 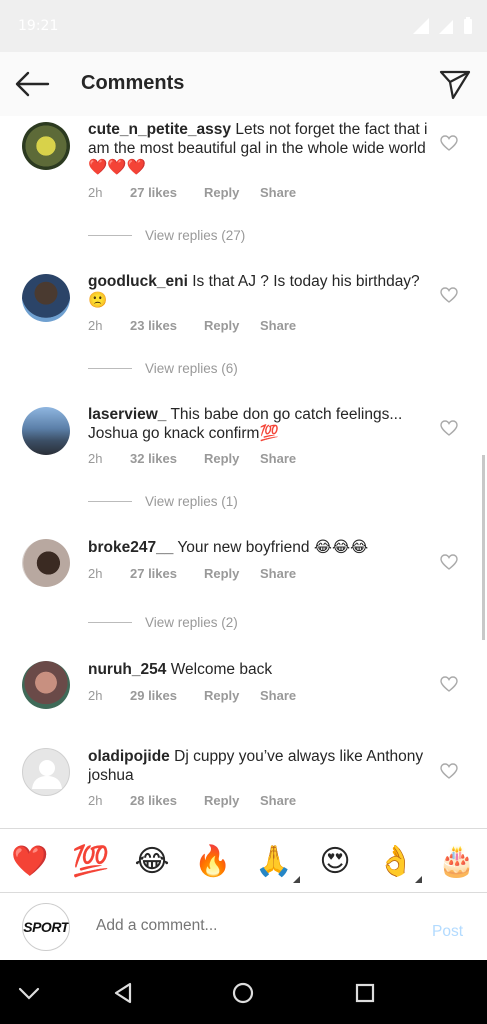 I want to click on comment-meta: 2h 32 likes Reply Share, so click(x=192, y=458).